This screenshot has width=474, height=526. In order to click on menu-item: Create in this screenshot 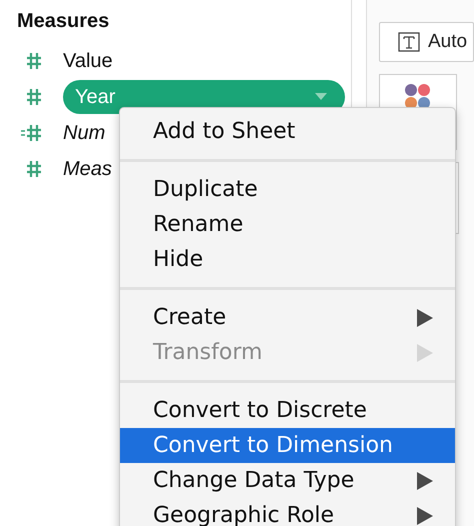, I will do `click(287, 317)`.